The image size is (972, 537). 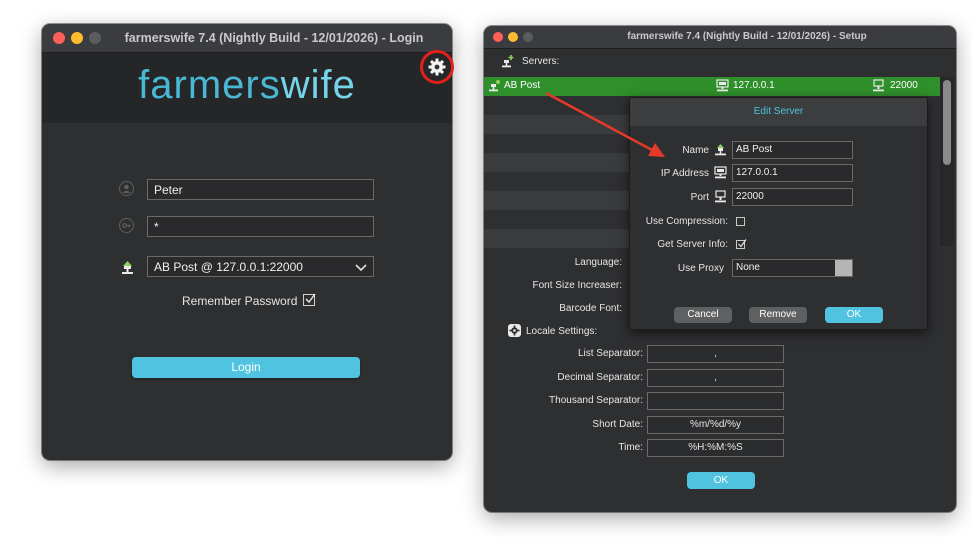 What do you see at coordinates (712, 86) in the screenshot?
I see `server-row-selected: AB Post 127.0.0.1 22000` at bounding box center [712, 86].